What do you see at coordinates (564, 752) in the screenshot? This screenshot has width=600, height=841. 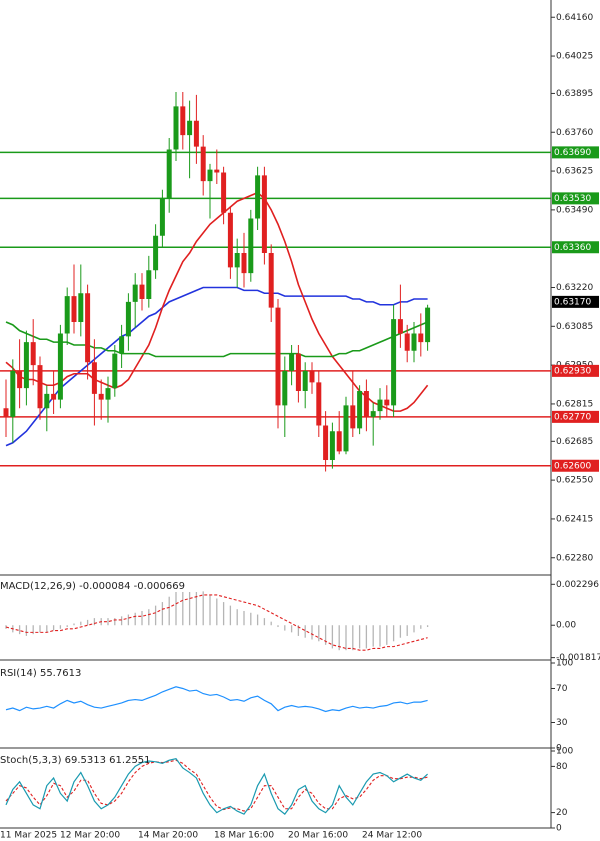 I see `stoch-tick-label: 100` at bounding box center [564, 752].